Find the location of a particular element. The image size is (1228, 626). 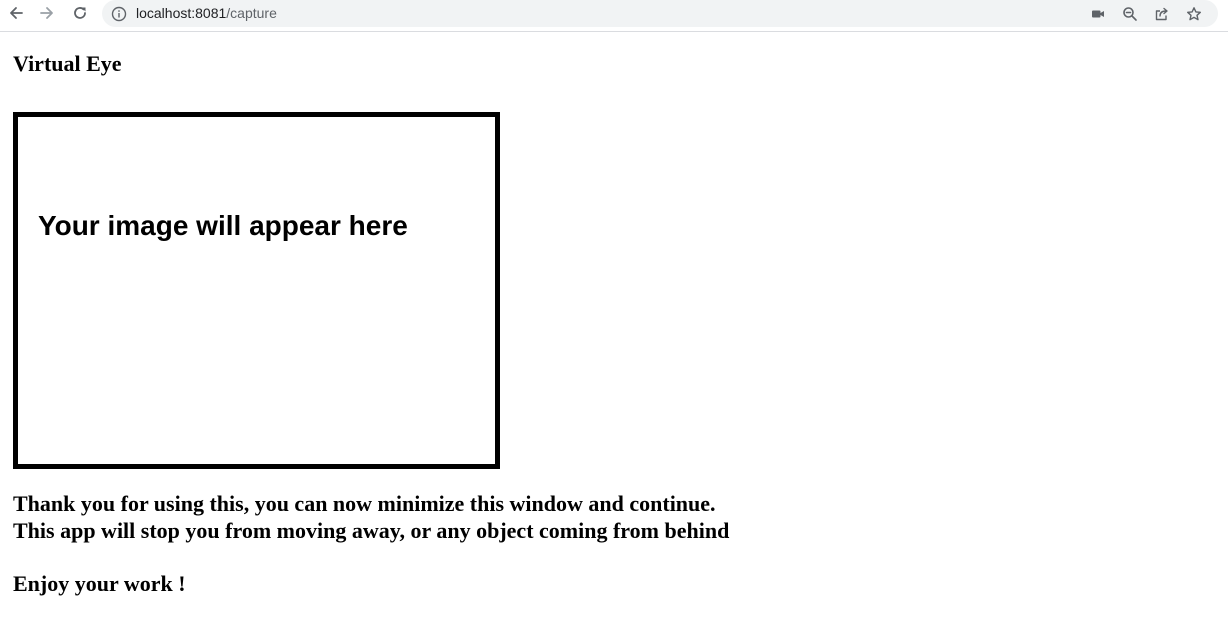

back-button is located at coordinates (16, 13).